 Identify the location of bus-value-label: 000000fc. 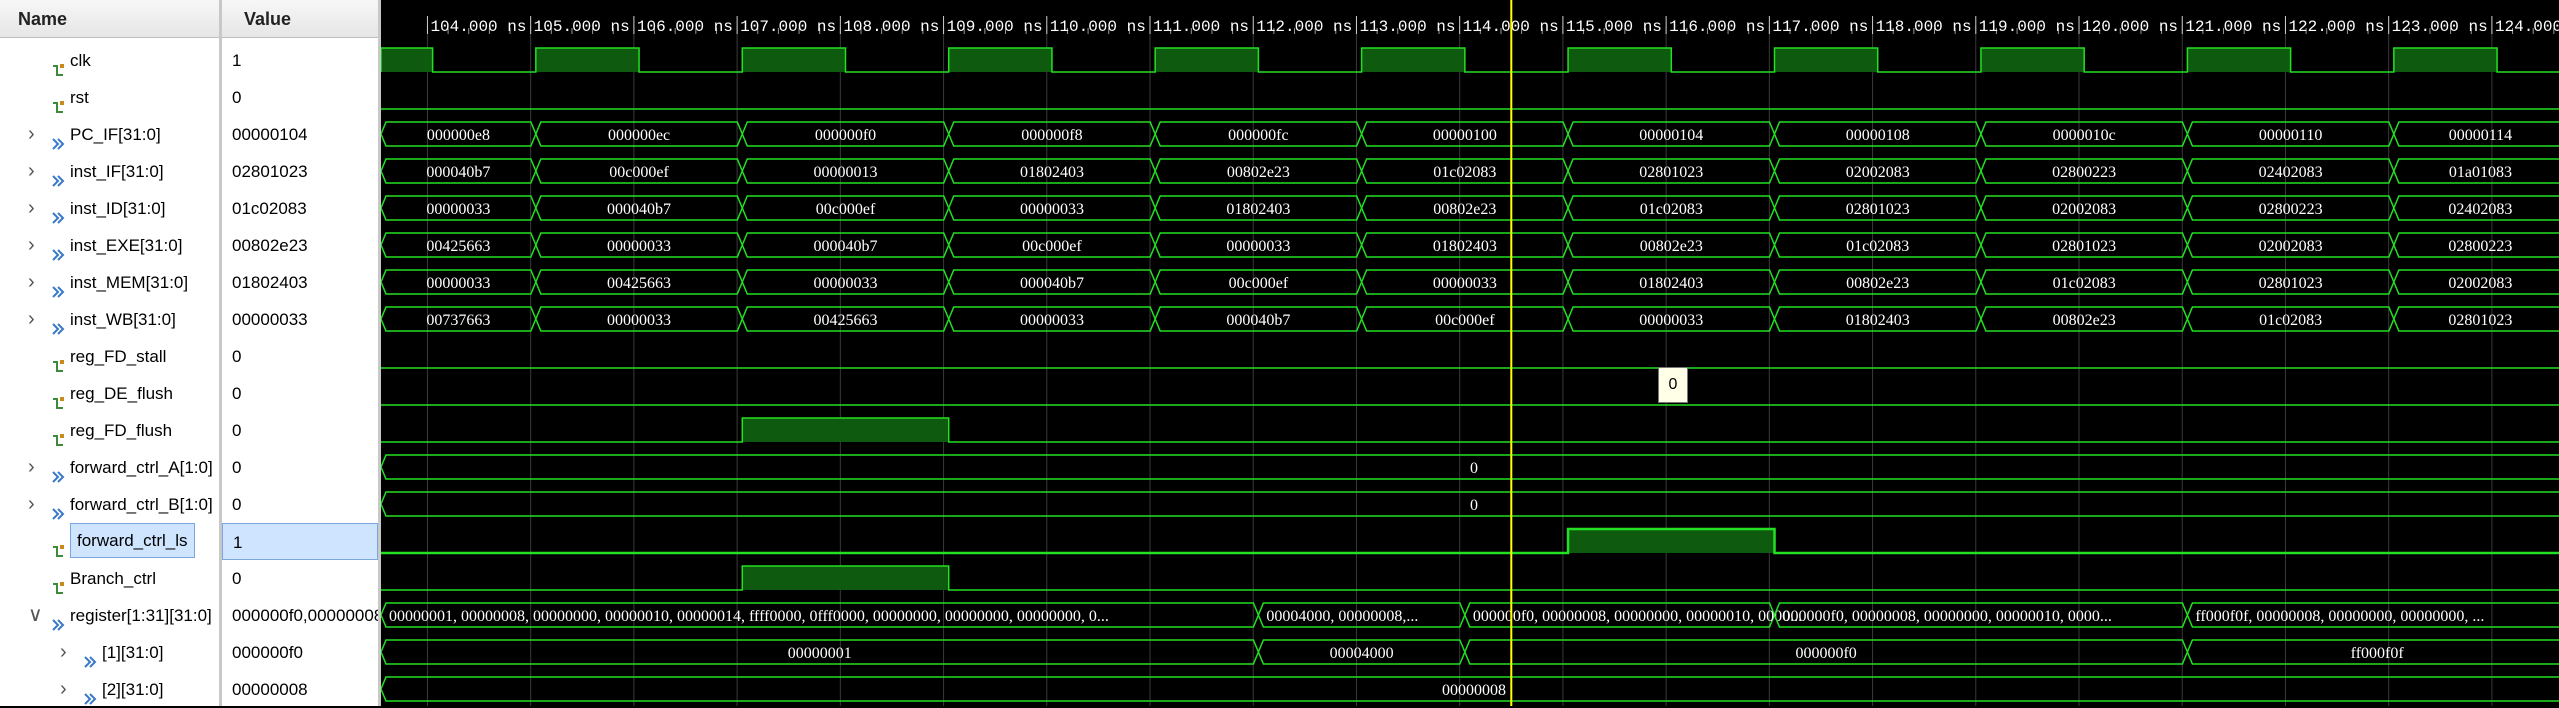
(1258, 135).